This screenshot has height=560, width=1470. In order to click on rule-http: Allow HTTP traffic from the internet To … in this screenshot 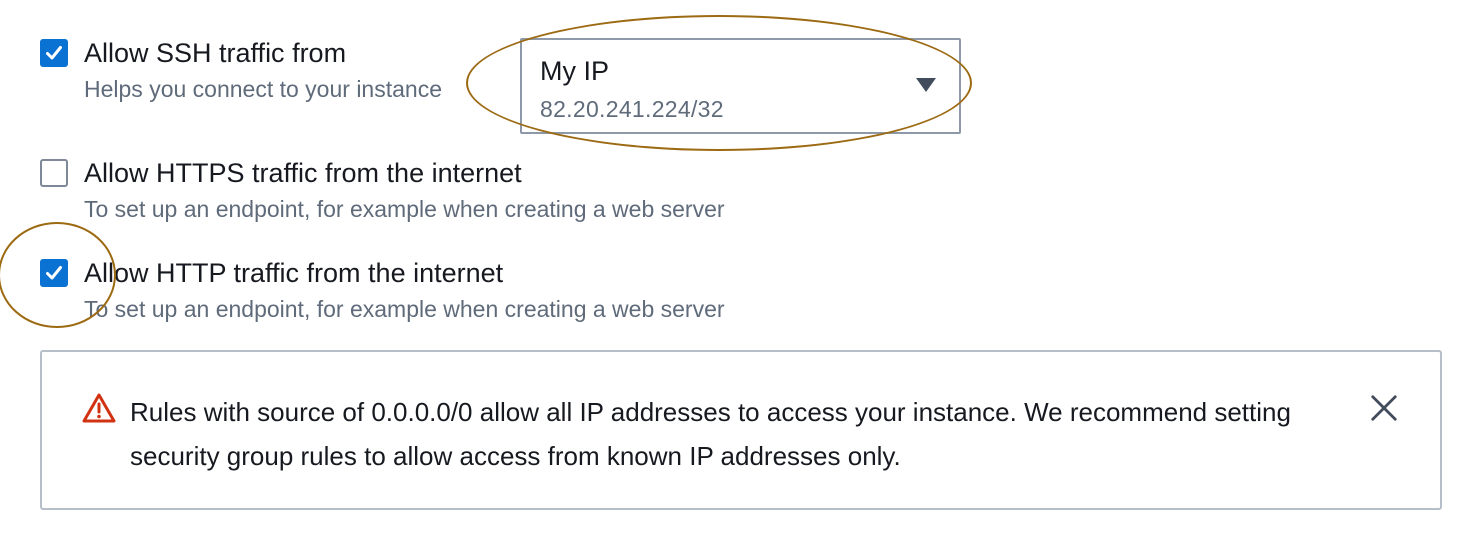, I will do `click(382, 290)`.